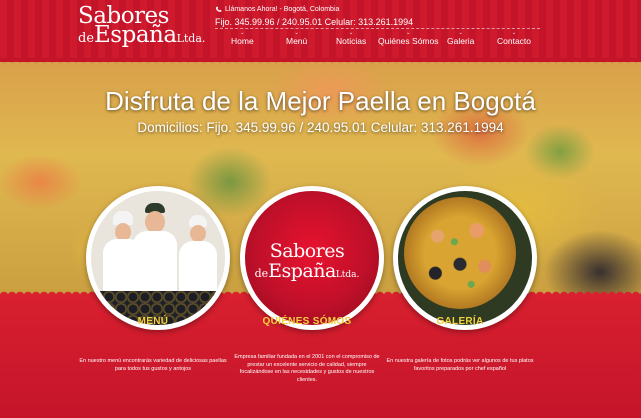 The width and height of the screenshot is (641, 418). Describe the element at coordinates (351, 41) in the screenshot. I see `nav-label: Noticias` at that location.